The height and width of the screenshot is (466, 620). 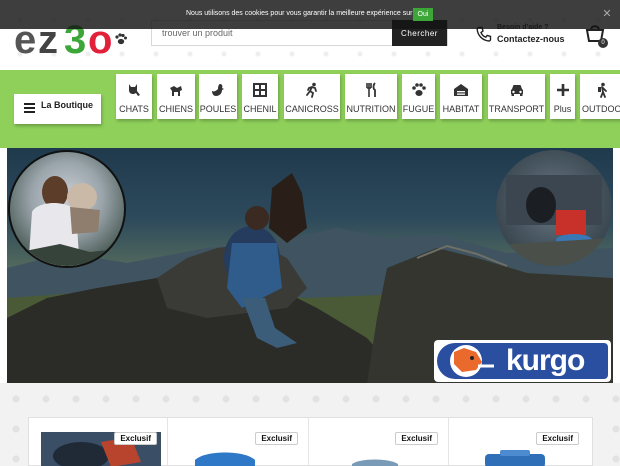 I want to click on hamburger-icon, so click(x=29, y=108).